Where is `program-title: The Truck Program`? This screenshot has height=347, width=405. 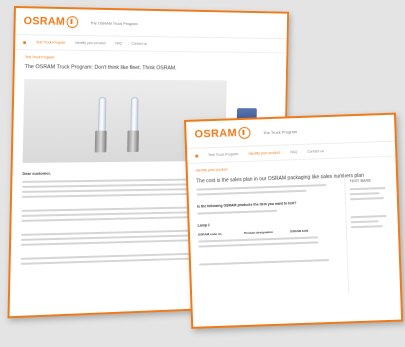
program-title: The Truck Program is located at coordinates (280, 131).